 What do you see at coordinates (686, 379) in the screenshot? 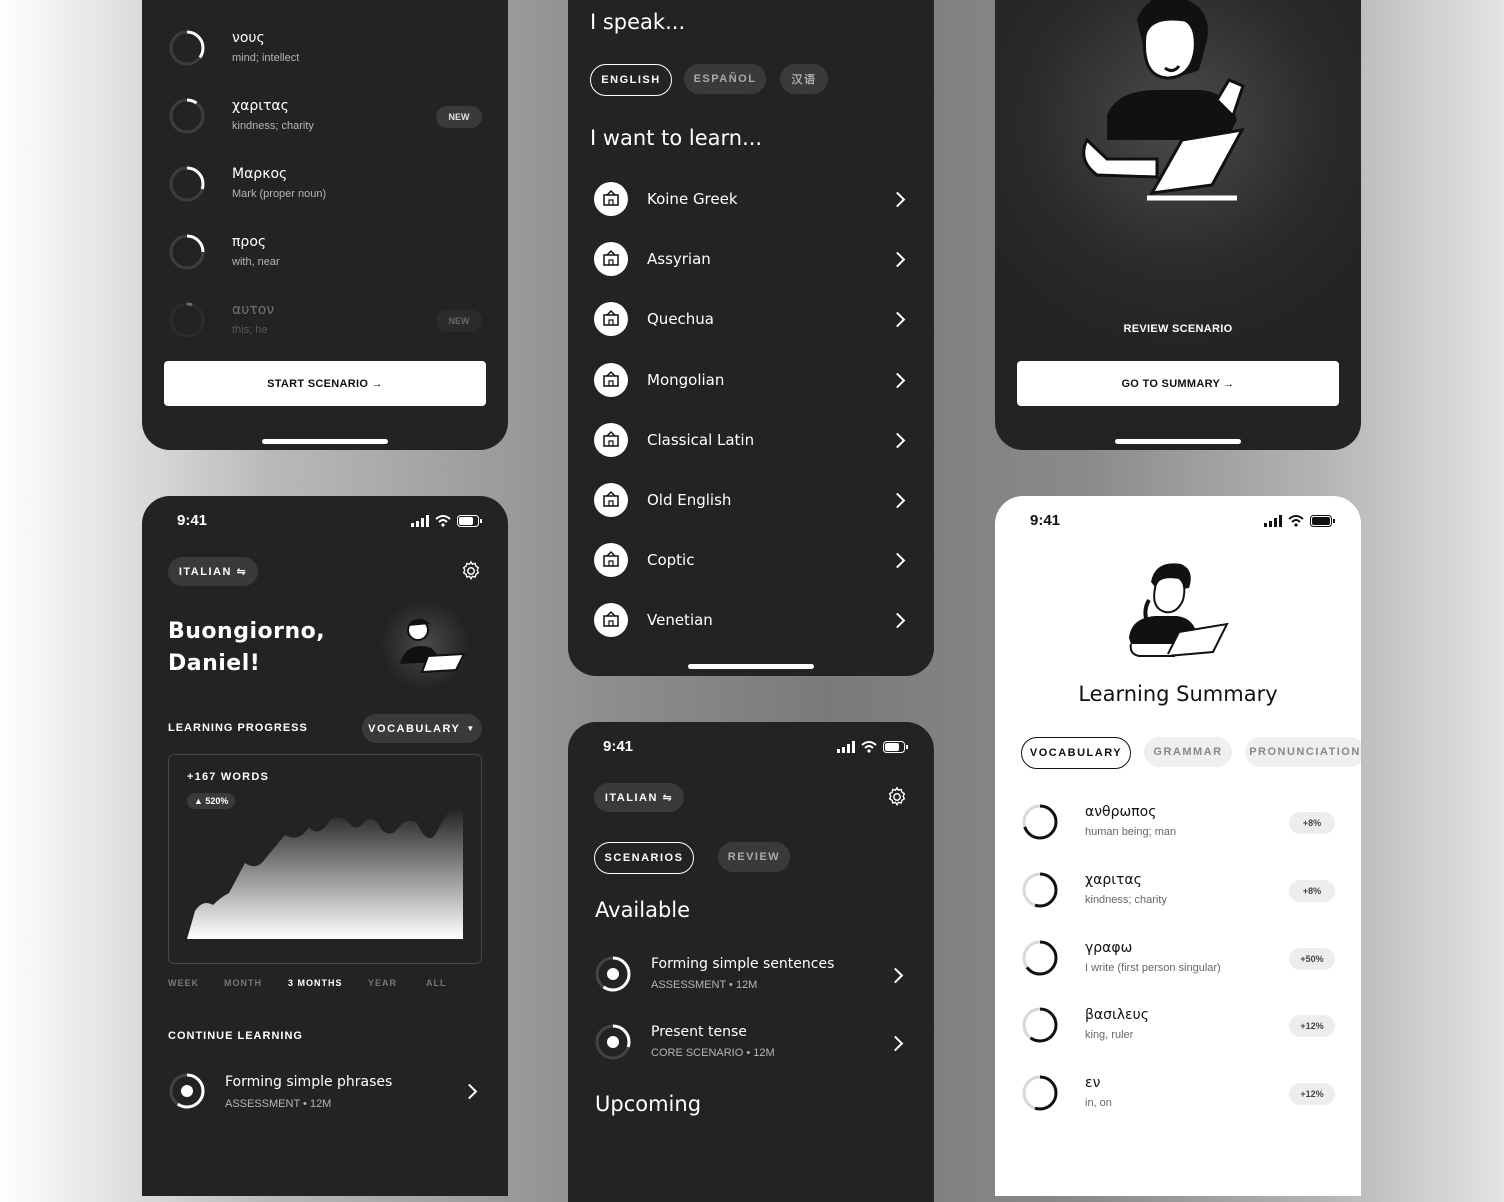
I see `language-name: Mongolian` at bounding box center [686, 379].